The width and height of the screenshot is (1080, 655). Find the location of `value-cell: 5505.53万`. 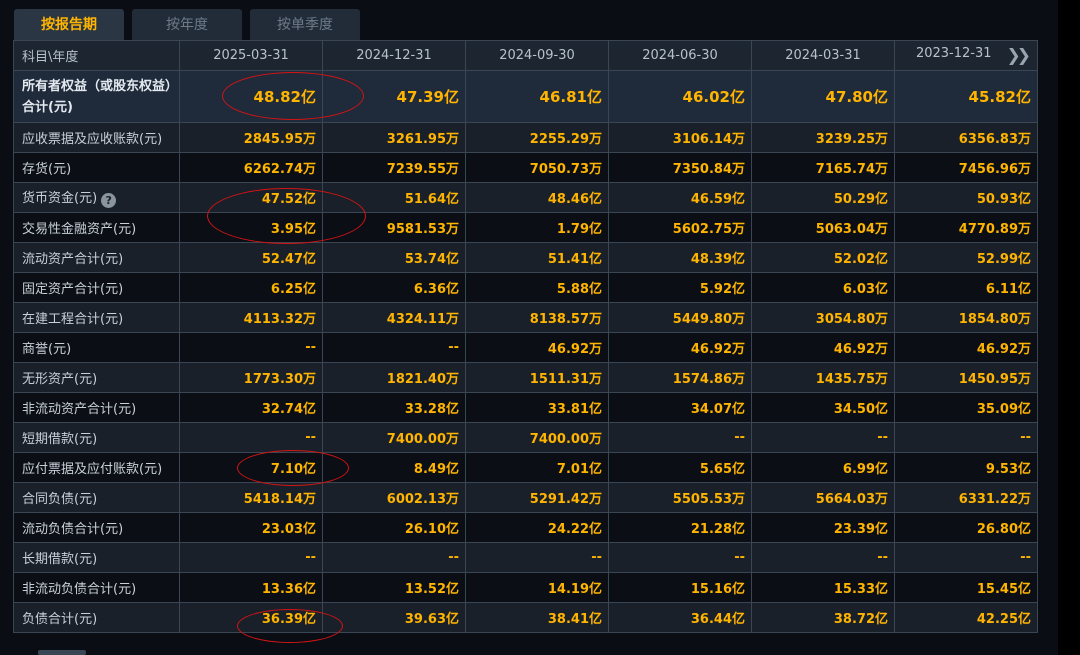

value-cell: 5505.53万 is located at coordinates (680, 497).